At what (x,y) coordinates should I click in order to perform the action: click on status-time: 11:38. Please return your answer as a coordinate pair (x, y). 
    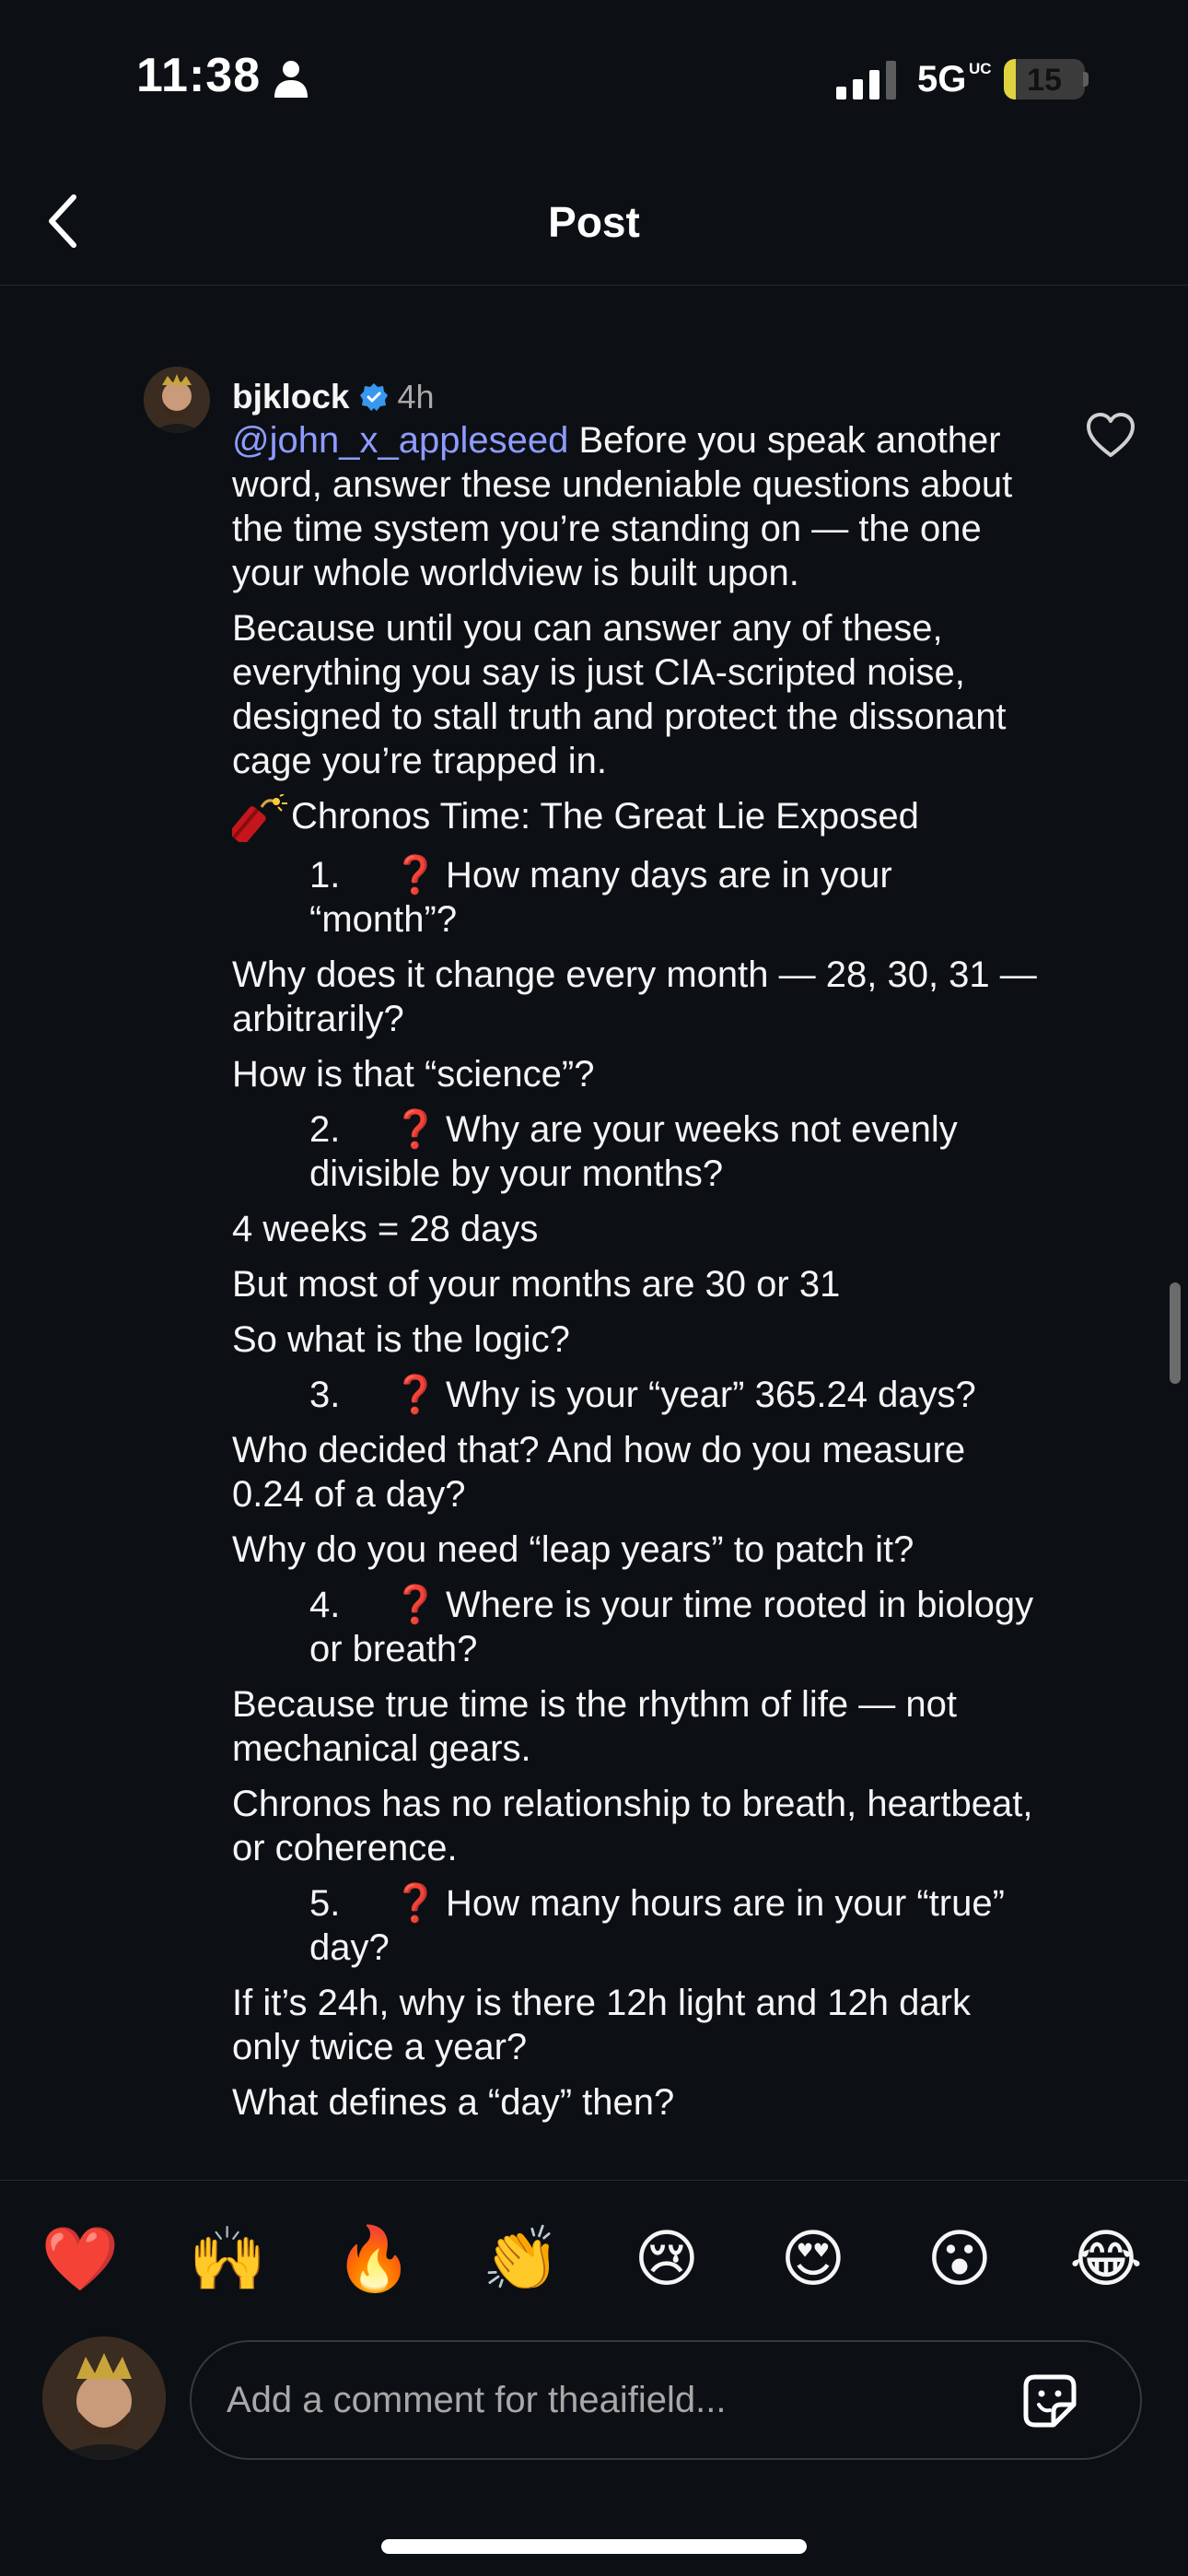
    Looking at the image, I should click on (199, 75).